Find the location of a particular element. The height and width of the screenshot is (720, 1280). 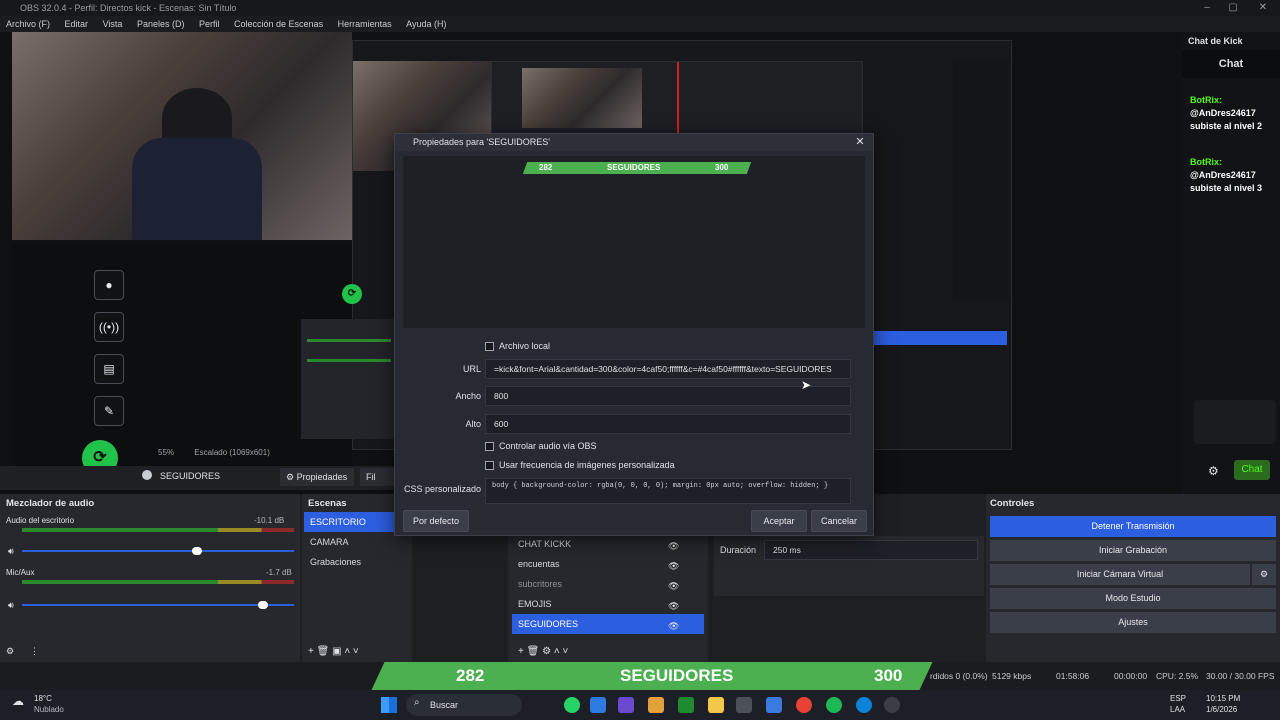

menu-ayuda: Ayuda (H) is located at coordinates (426, 24).